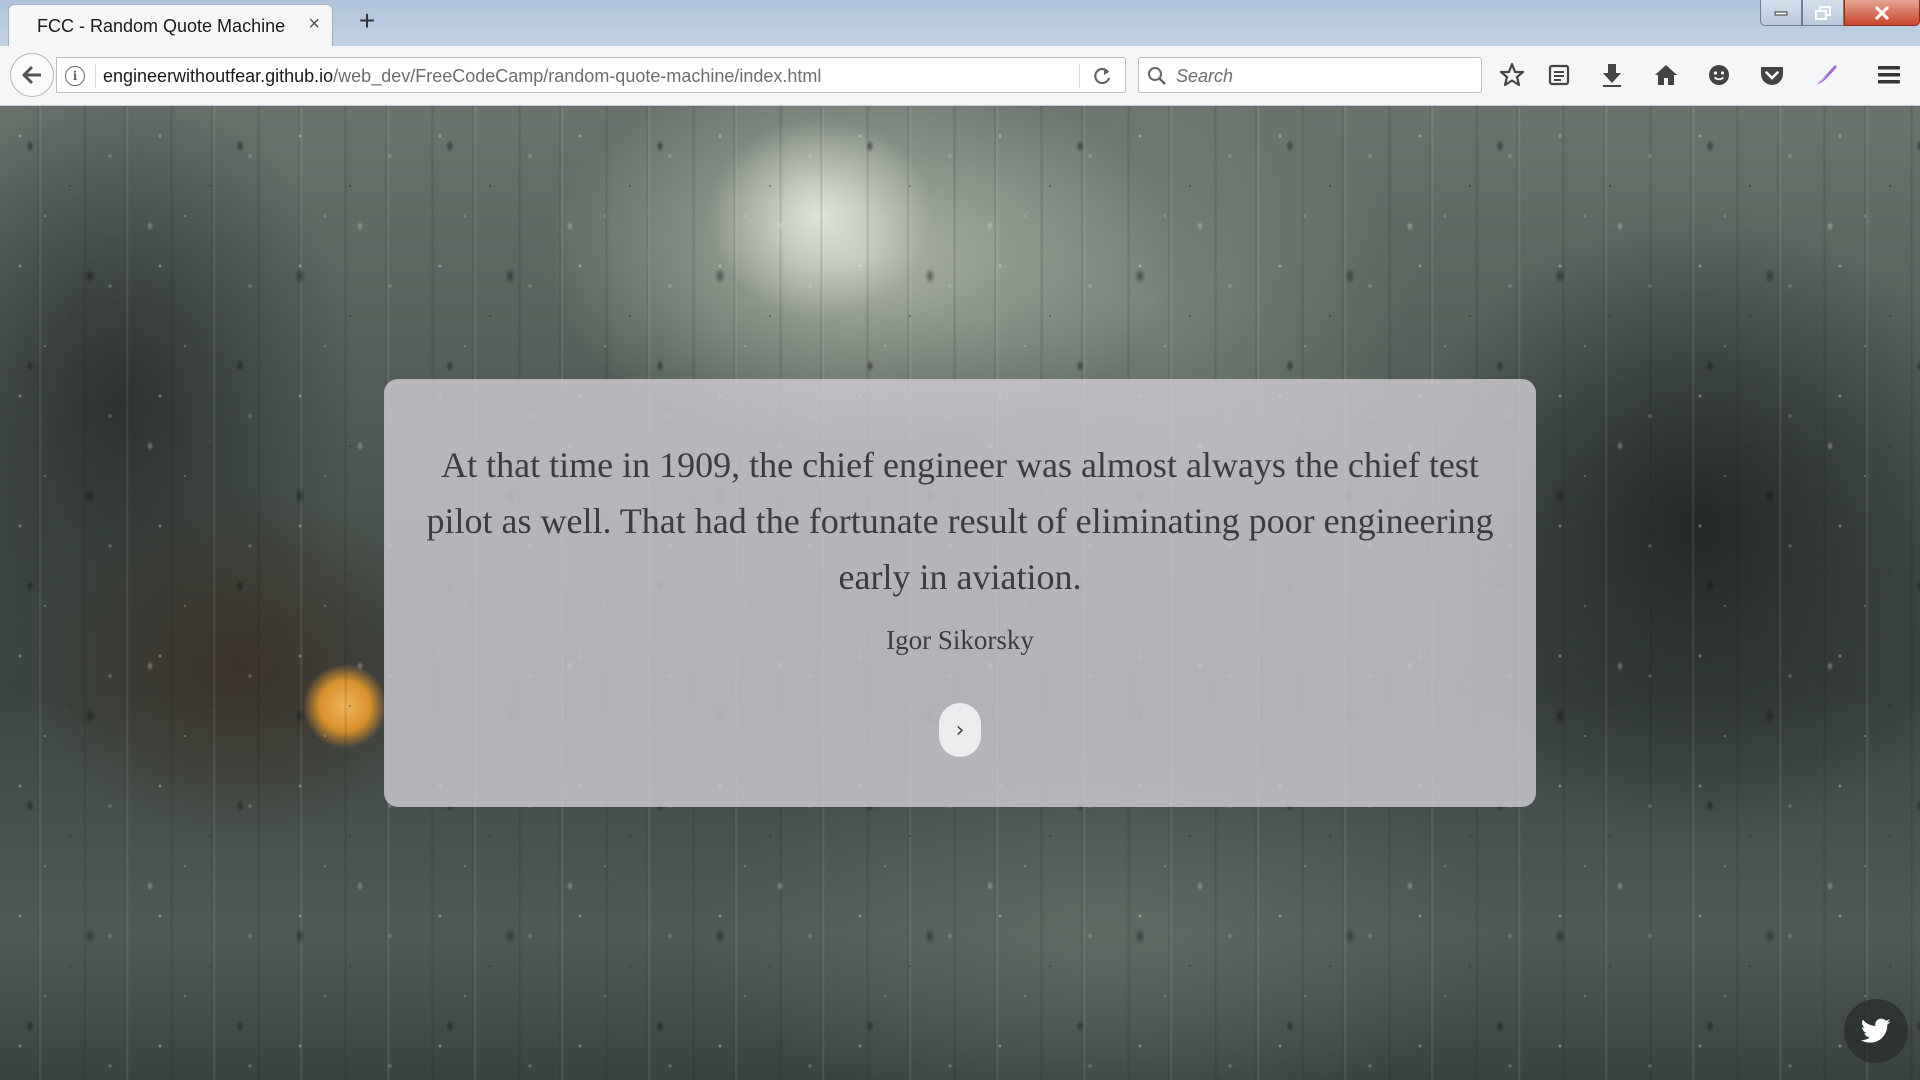 The height and width of the screenshot is (1080, 1920). Describe the element at coordinates (314, 24) in the screenshot. I see `tab-close-icon: ×` at that location.